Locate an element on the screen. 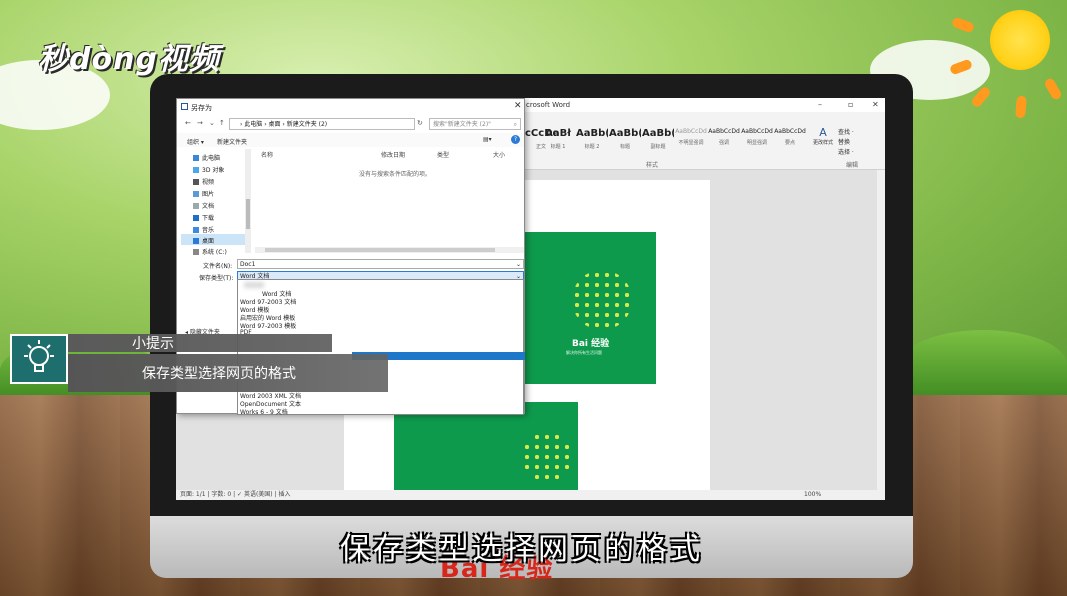 The width and height of the screenshot is (1067, 596). filetype-label: 保存类型(T): is located at coordinates (216, 278).